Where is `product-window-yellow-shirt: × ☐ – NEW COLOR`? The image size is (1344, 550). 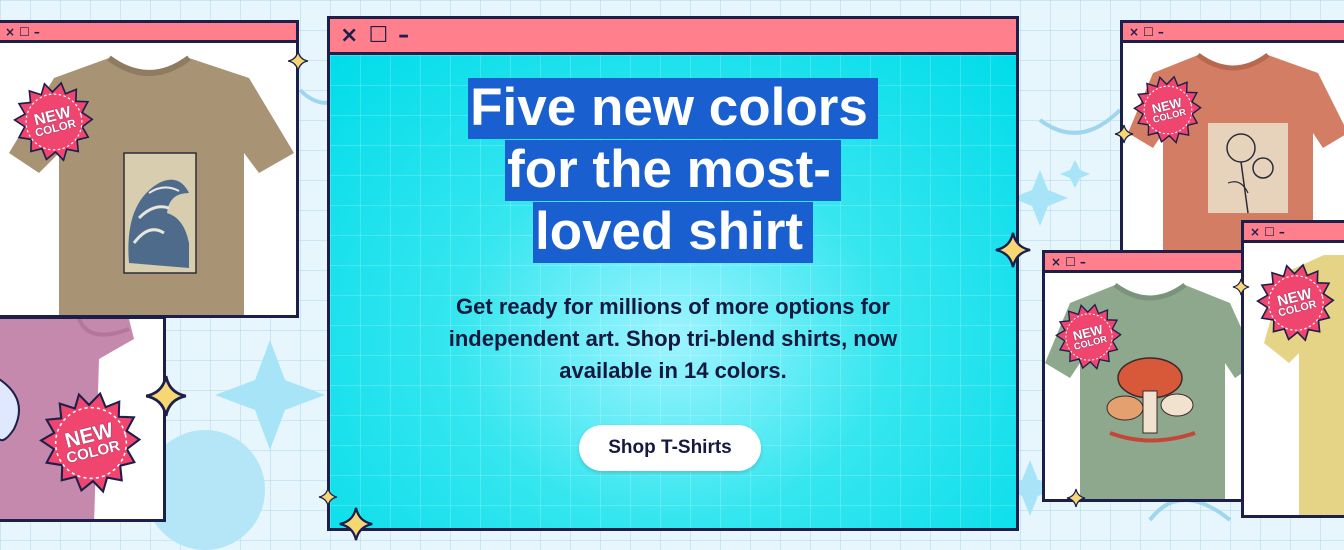 product-window-yellow-shirt: × ☐ – NEW COLOR is located at coordinates (1292, 369).